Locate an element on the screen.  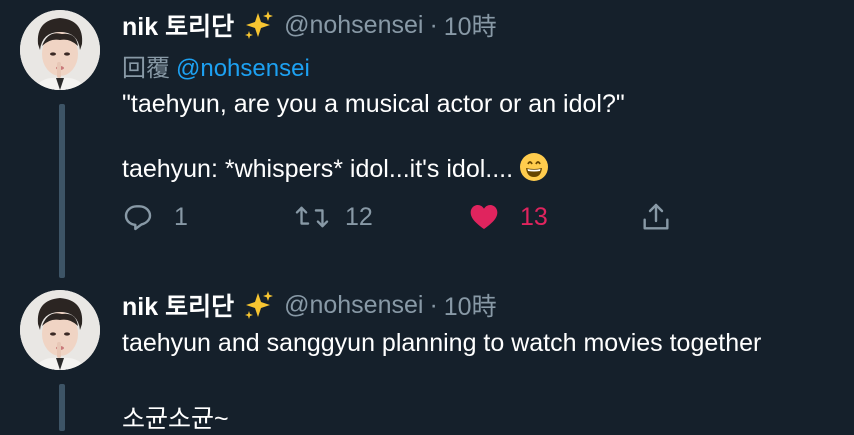
grinning-emoji is located at coordinates (534, 167).